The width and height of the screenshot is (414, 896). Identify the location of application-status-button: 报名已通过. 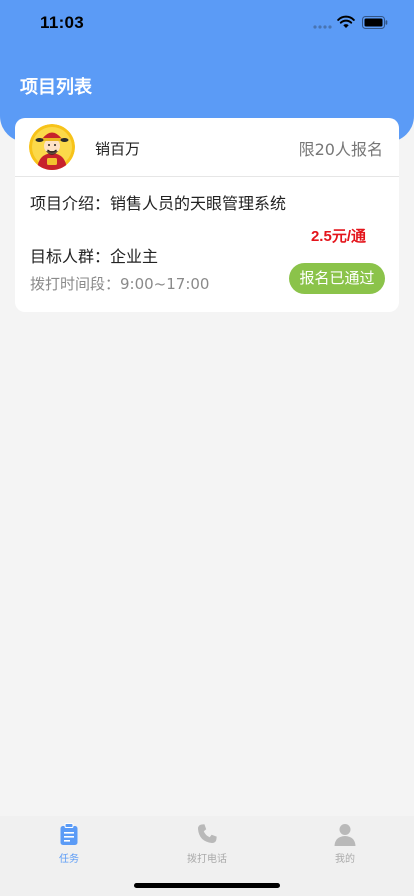
(337, 278).